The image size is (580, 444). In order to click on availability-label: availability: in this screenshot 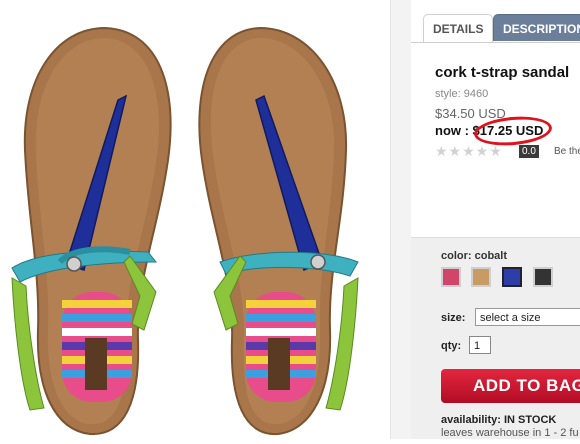, I will do `click(471, 420)`.